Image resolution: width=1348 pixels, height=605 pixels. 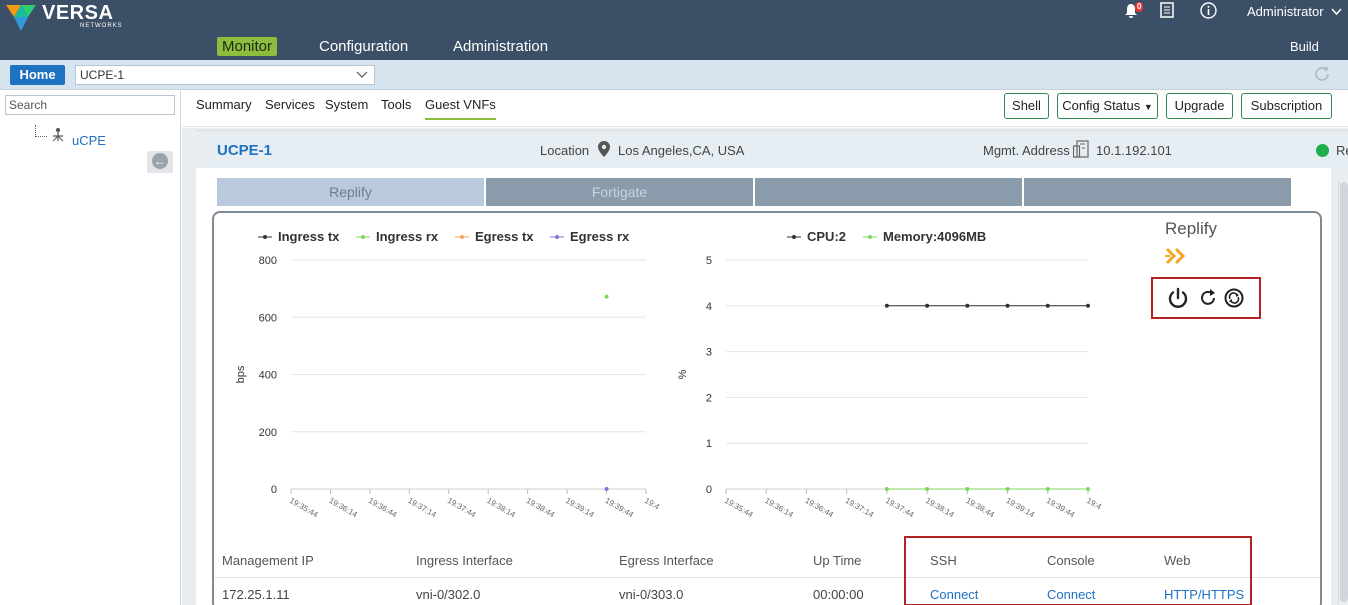 What do you see at coordinates (58, 136) in the screenshot?
I see `device-node-icon` at bounding box center [58, 136].